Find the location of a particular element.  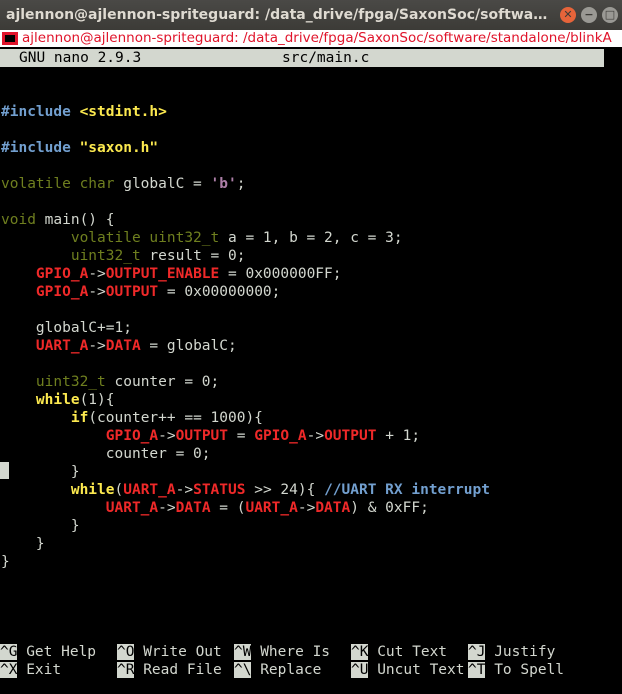

shortcut-get-help: ^G Get Help is located at coordinates (48, 652).